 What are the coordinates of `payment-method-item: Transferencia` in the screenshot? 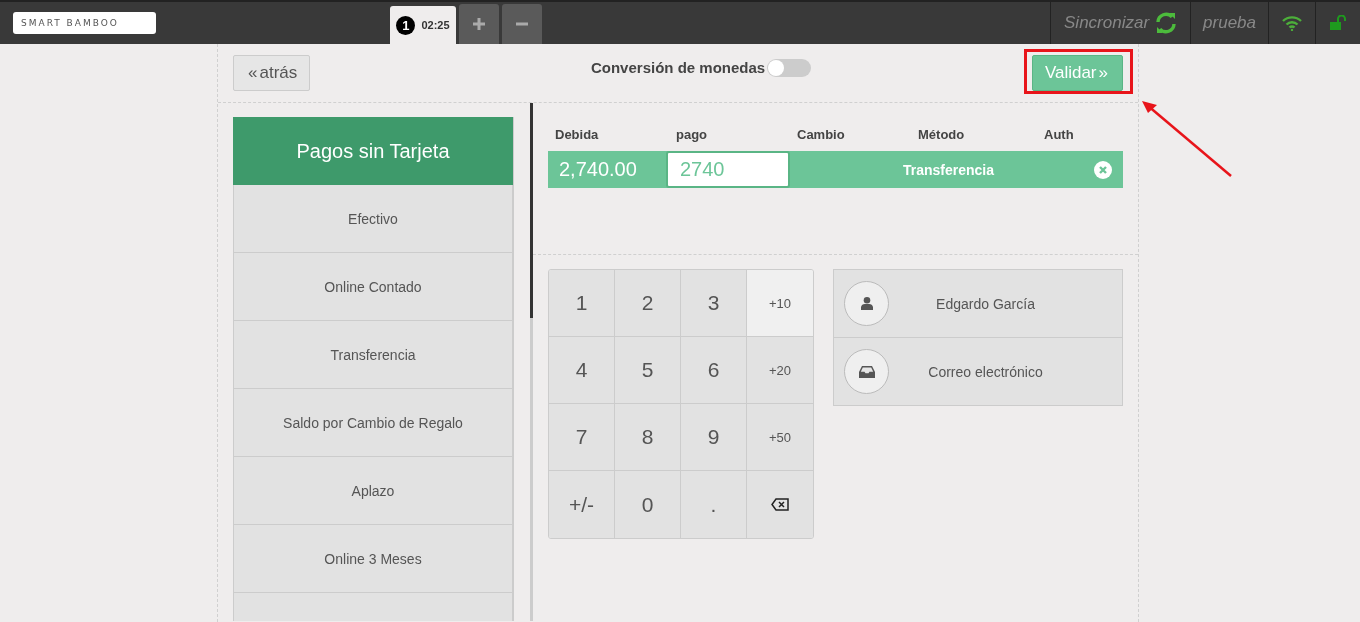 It's located at (373, 355).